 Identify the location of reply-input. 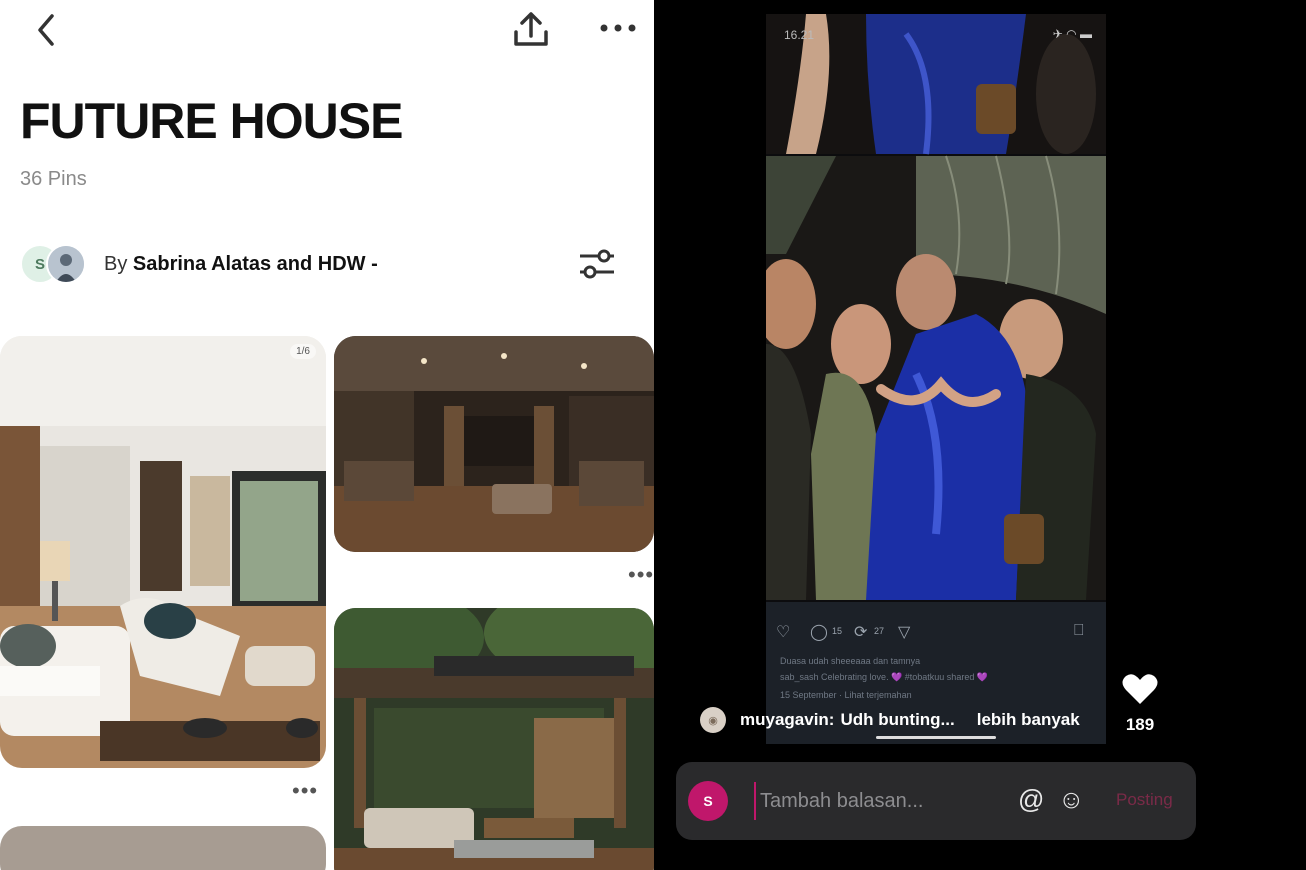
(883, 801).